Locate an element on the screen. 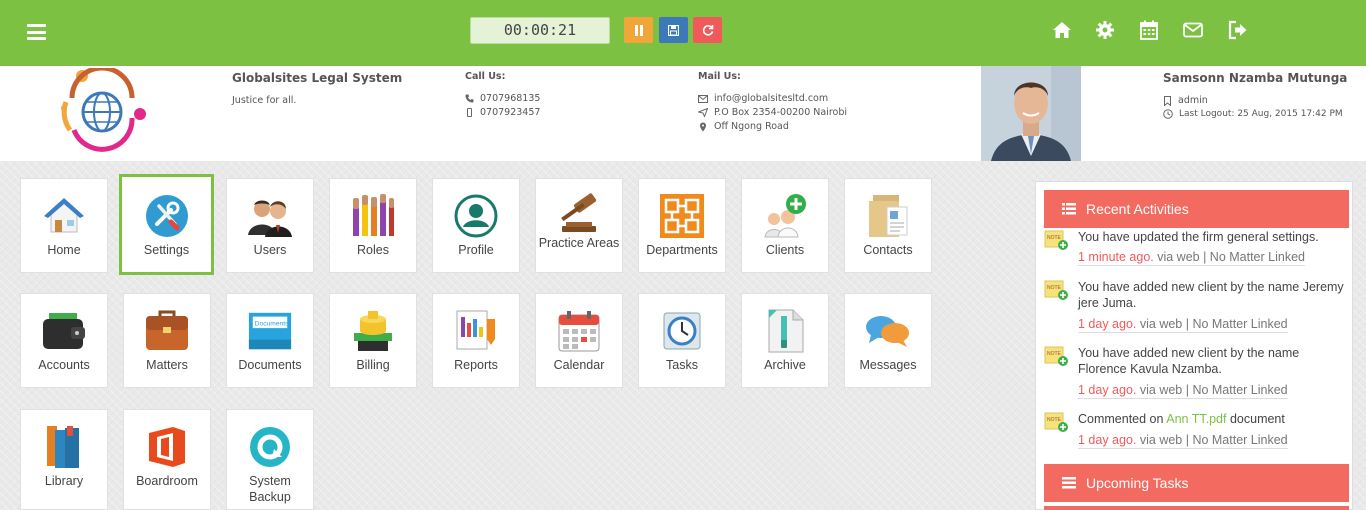 Image resolution: width=1366 pixels, height=510 pixels. backup-icon is located at coordinates (270, 447).